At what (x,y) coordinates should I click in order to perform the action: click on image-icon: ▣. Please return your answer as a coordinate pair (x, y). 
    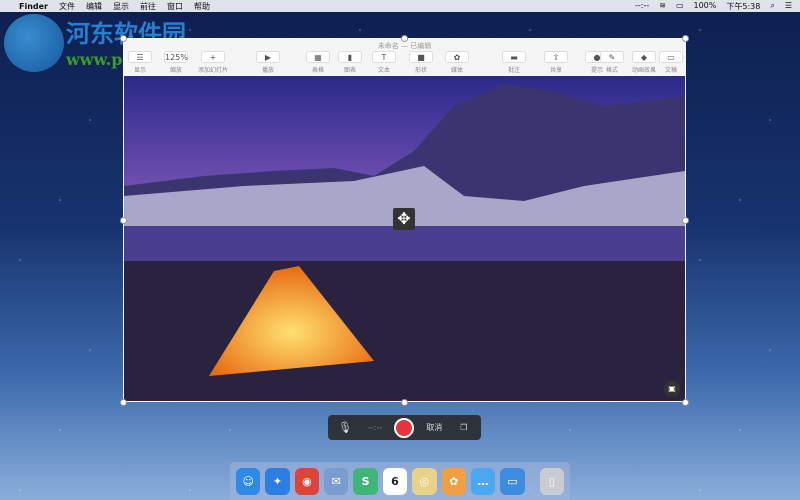
    Looking at the image, I should click on (672, 389).